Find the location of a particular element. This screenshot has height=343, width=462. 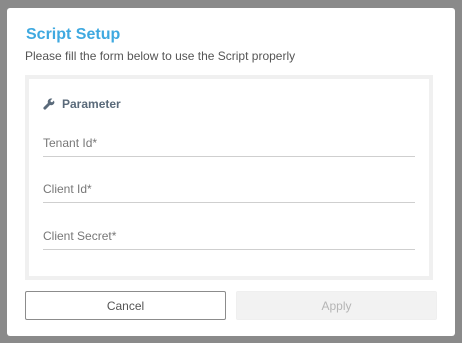

wrench-icon is located at coordinates (49, 104).